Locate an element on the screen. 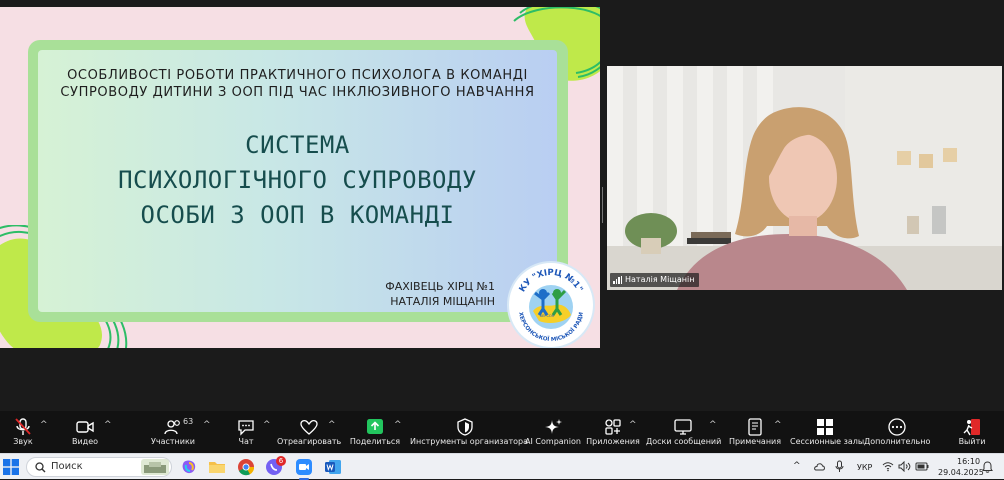  chat-bubble-icon is located at coordinates (246, 428).